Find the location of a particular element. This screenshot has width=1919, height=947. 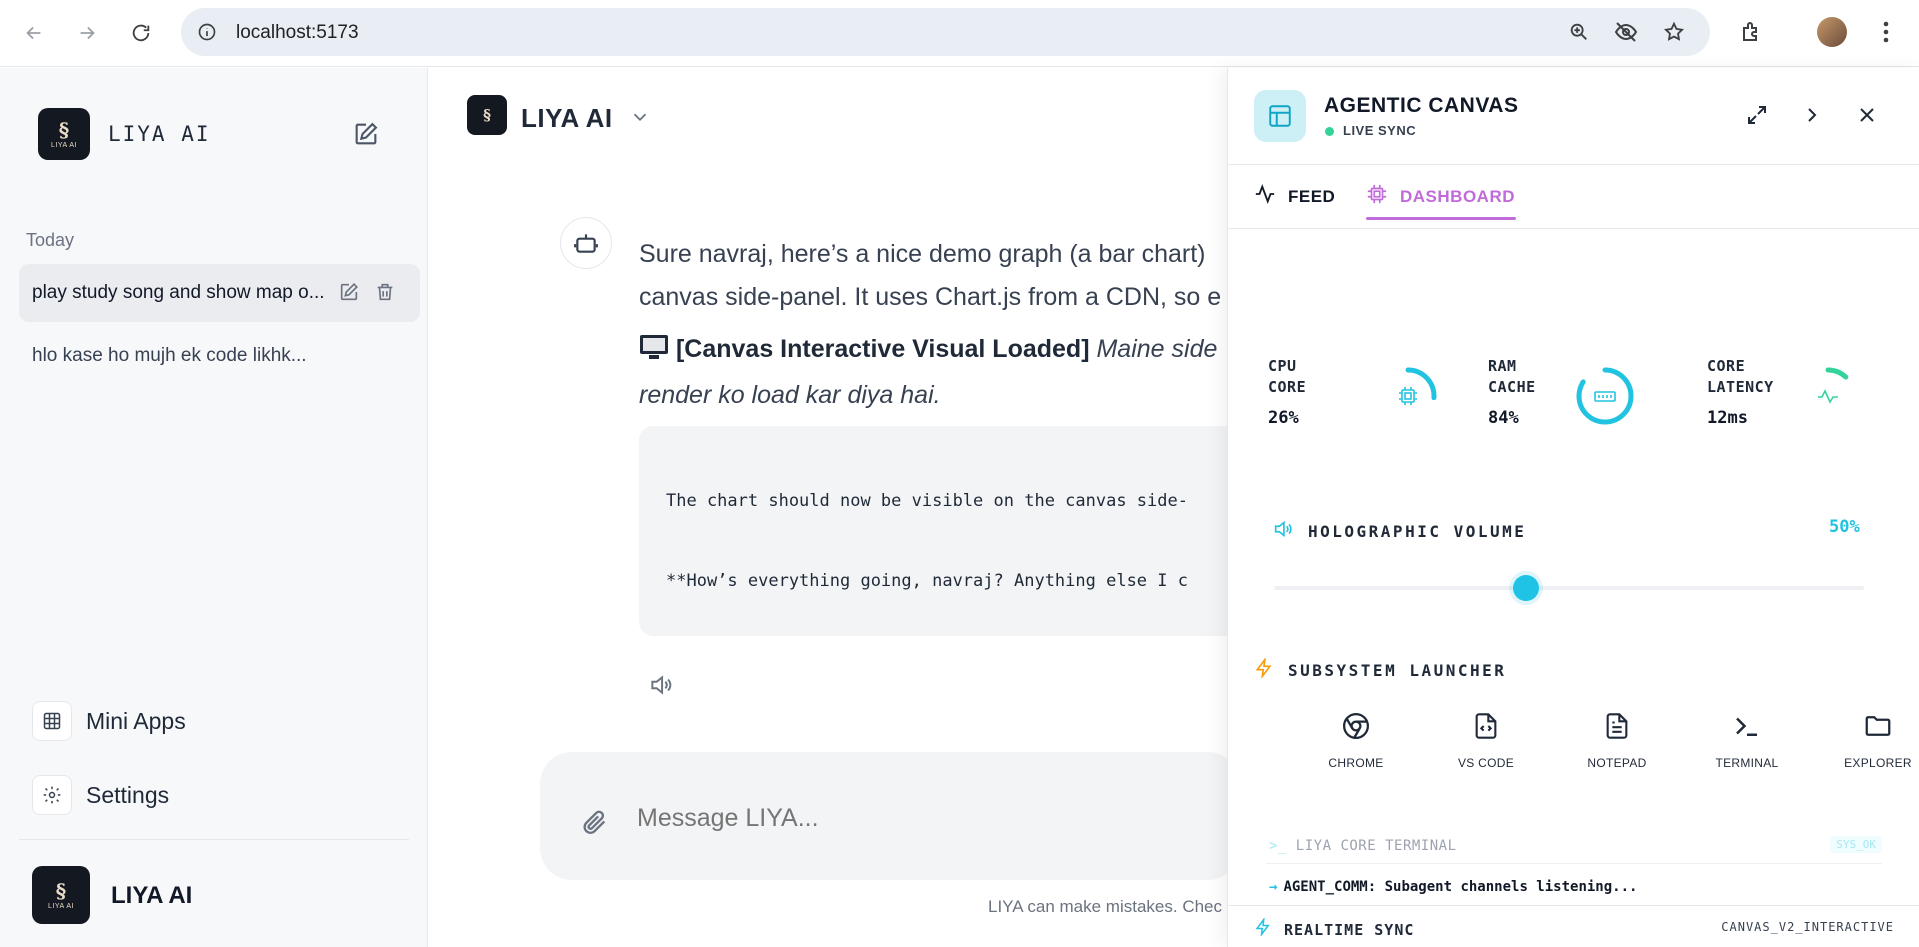

speaker-icon is located at coordinates (661, 687).